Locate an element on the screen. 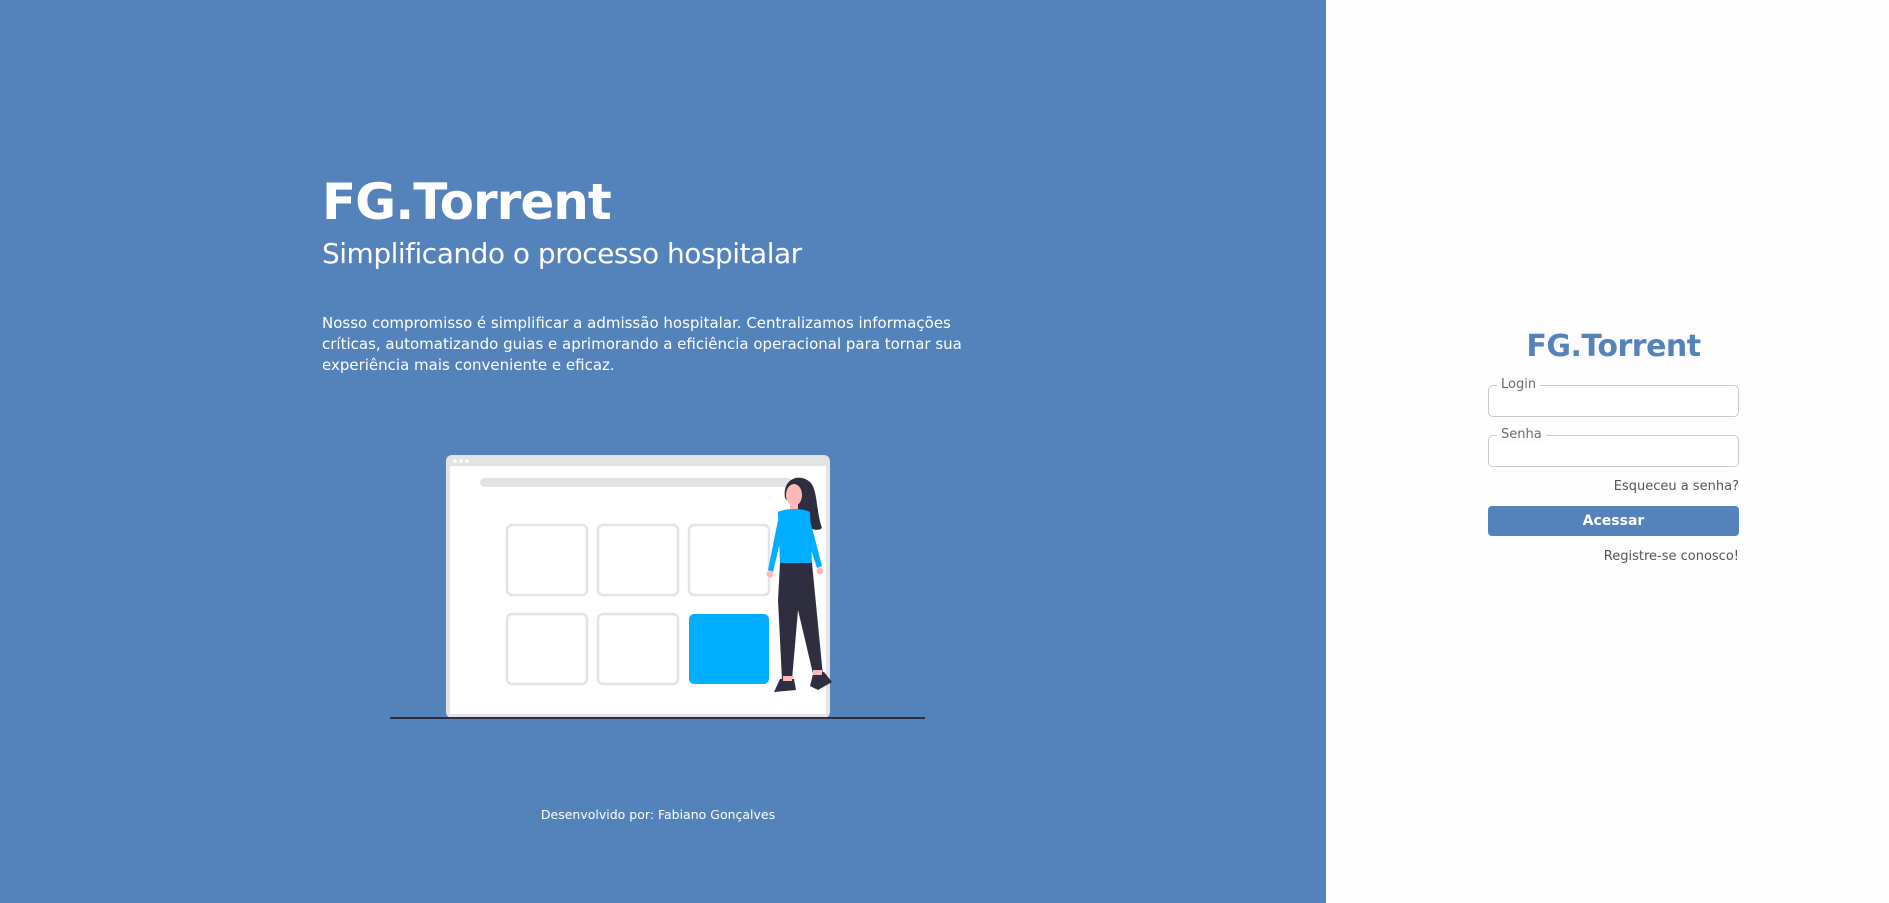 This screenshot has width=1889, height=903. login-field: Login is located at coordinates (1613, 397).